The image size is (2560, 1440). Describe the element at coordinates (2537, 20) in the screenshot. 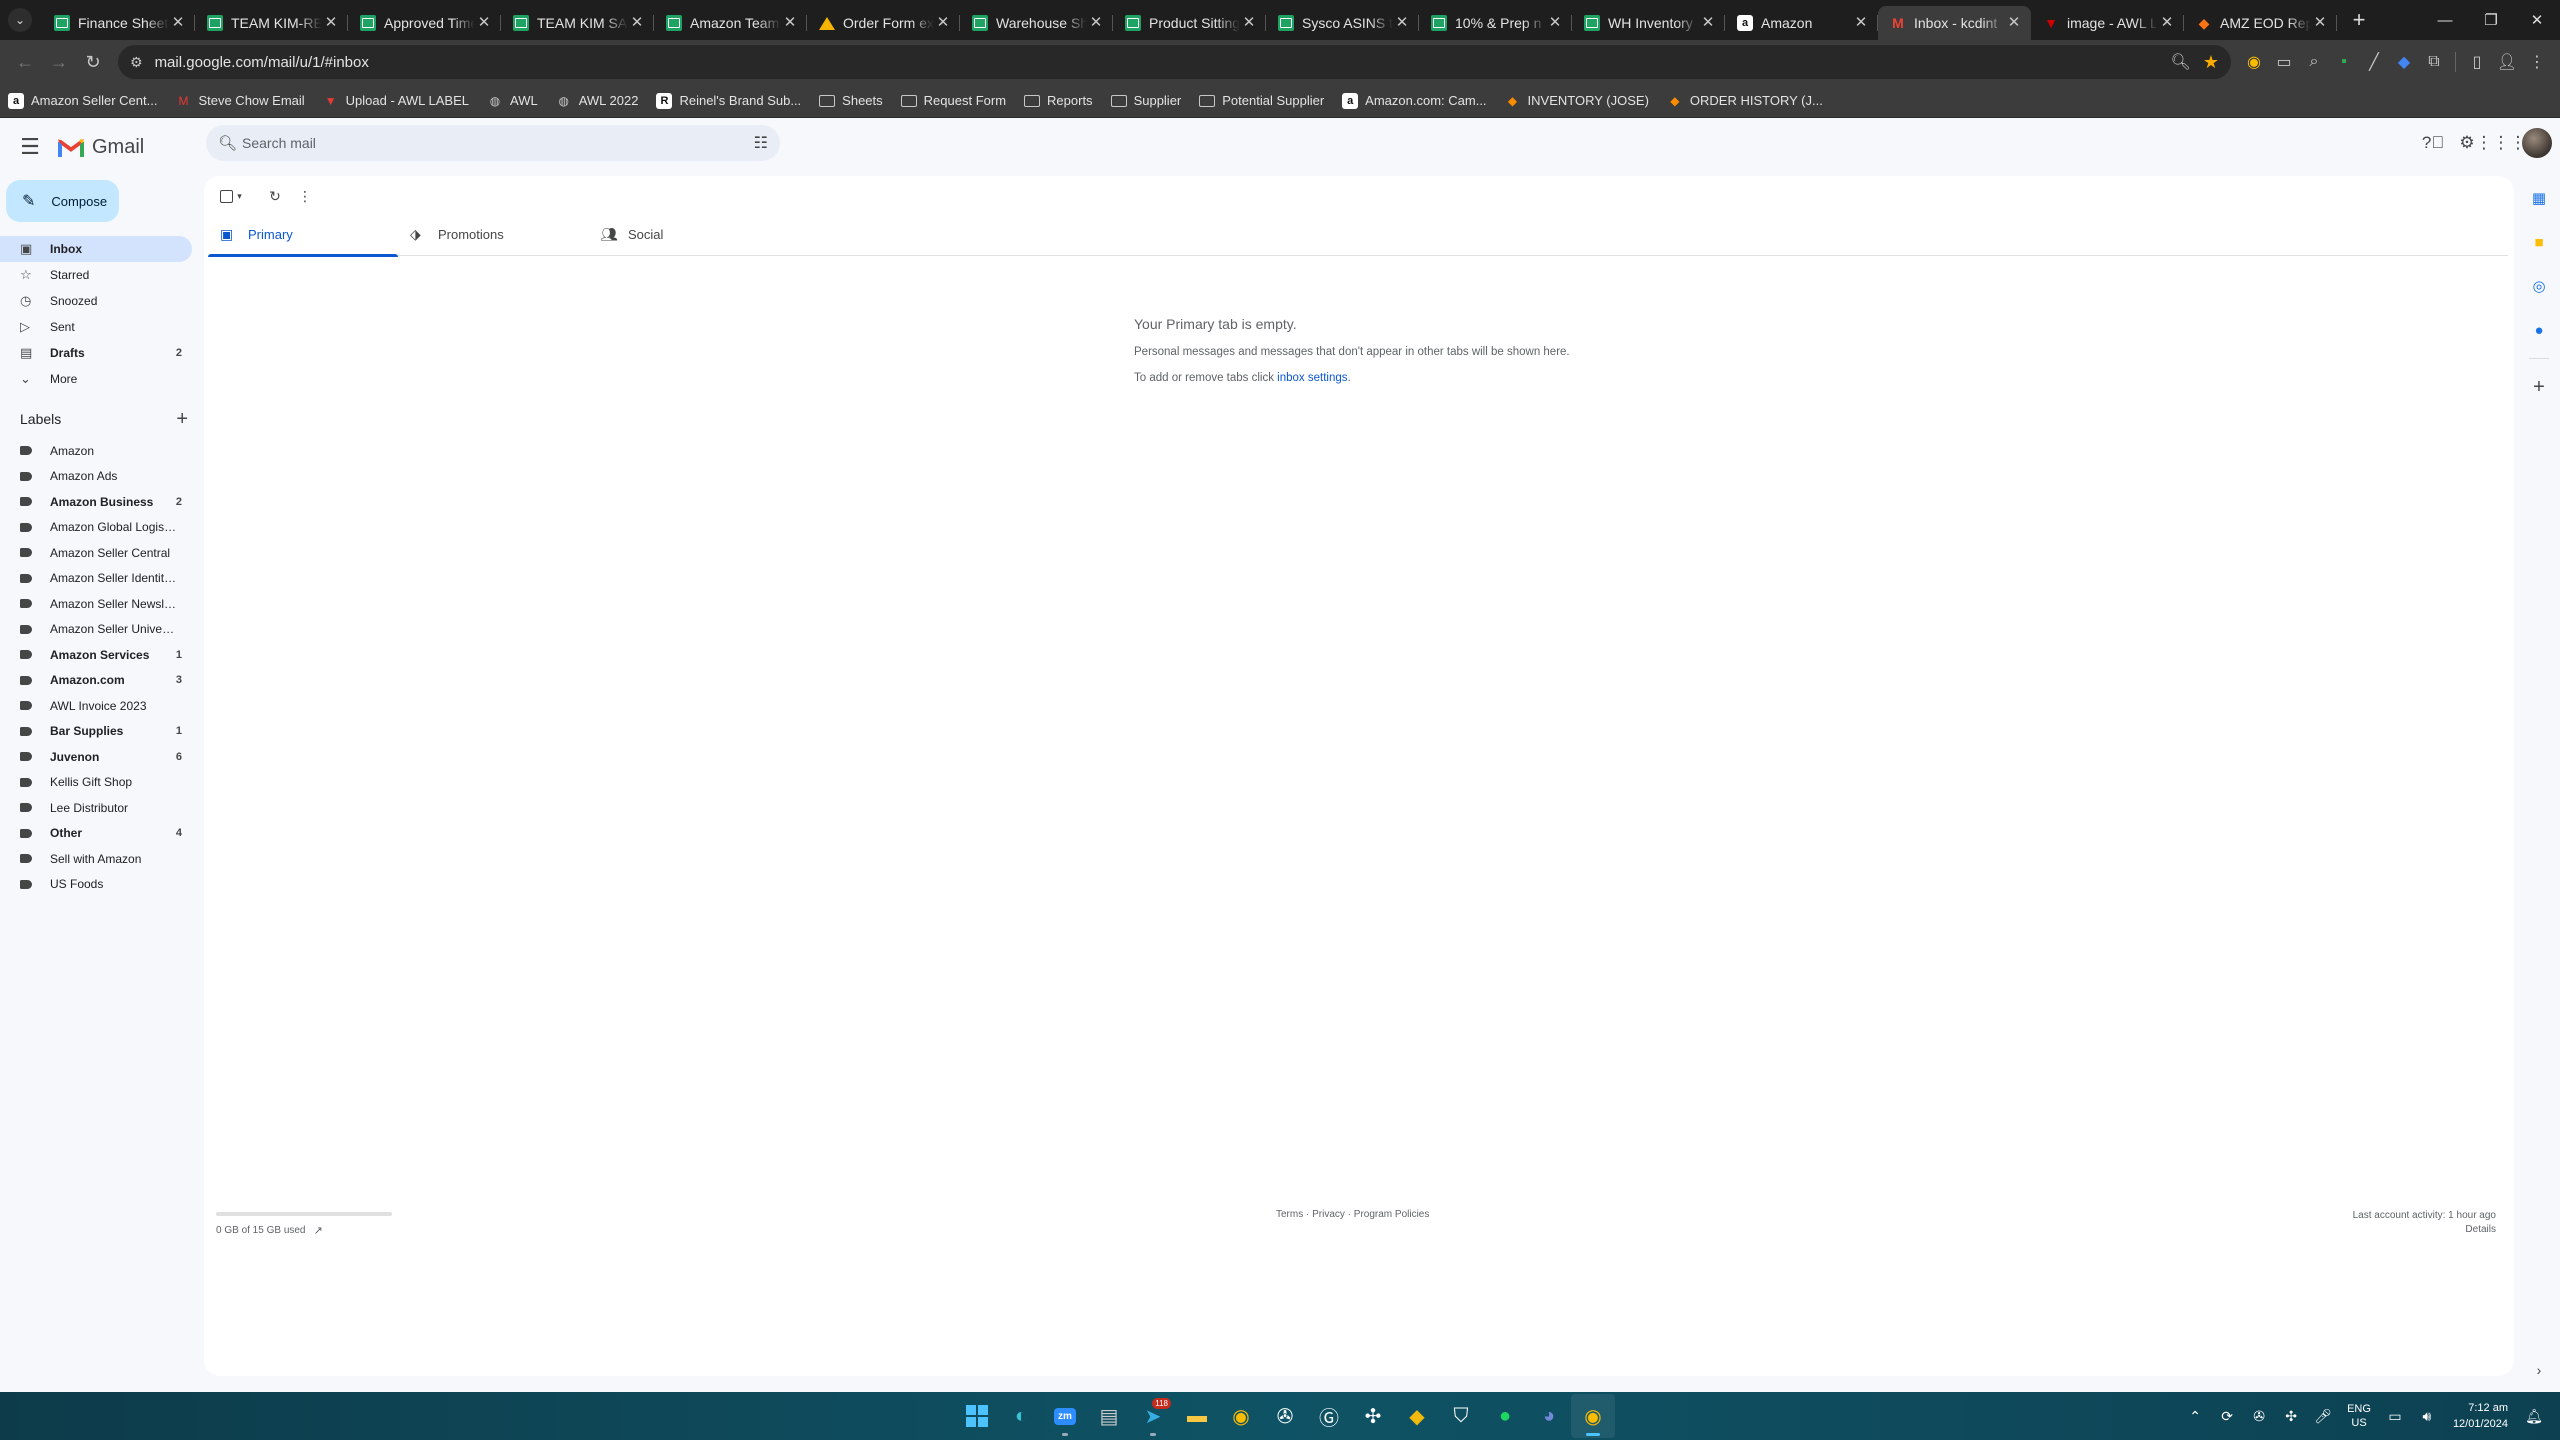

I see `close-window-icon: ✕` at that location.